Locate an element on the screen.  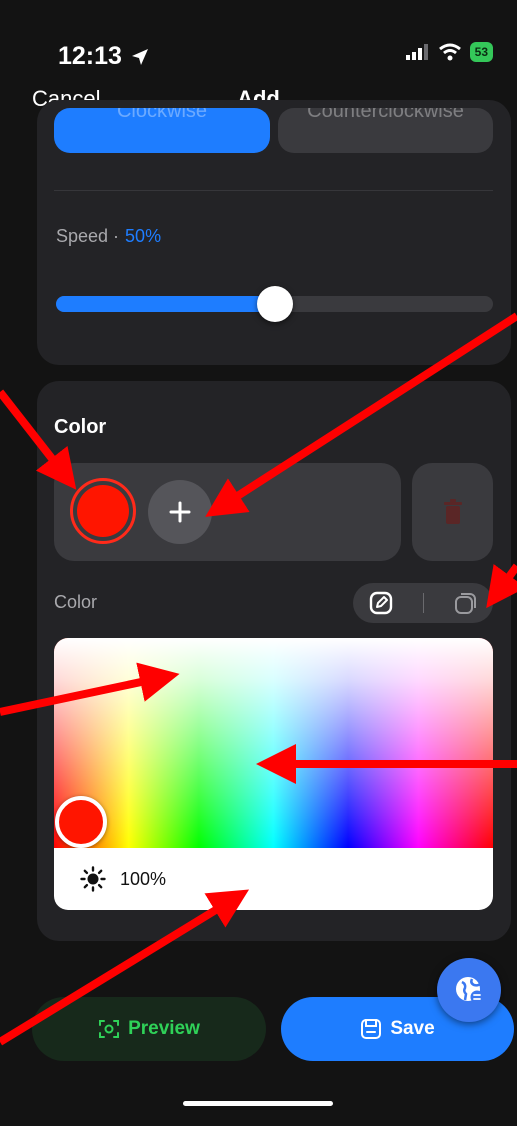
counterclockwise-label: Counterclockwise is located at coordinates (385, 115).